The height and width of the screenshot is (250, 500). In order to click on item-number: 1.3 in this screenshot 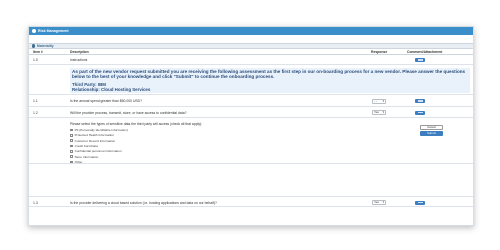, I will do `click(35, 202)`.